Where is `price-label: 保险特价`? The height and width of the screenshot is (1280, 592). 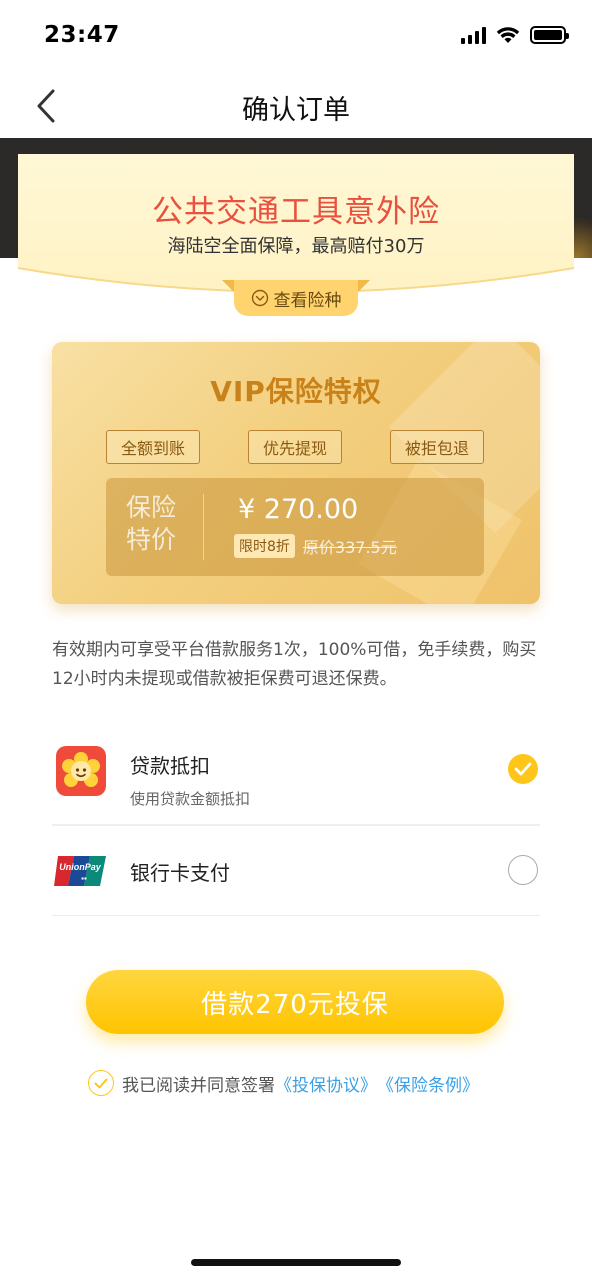 price-label: 保险特价 is located at coordinates (151, 523).